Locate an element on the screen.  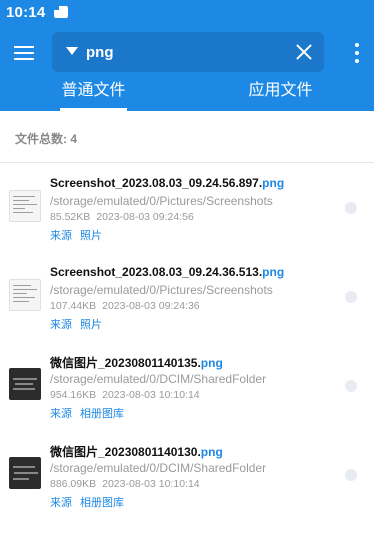
tab-regular-files: 普通文件 is located at coordinates (93, 93).